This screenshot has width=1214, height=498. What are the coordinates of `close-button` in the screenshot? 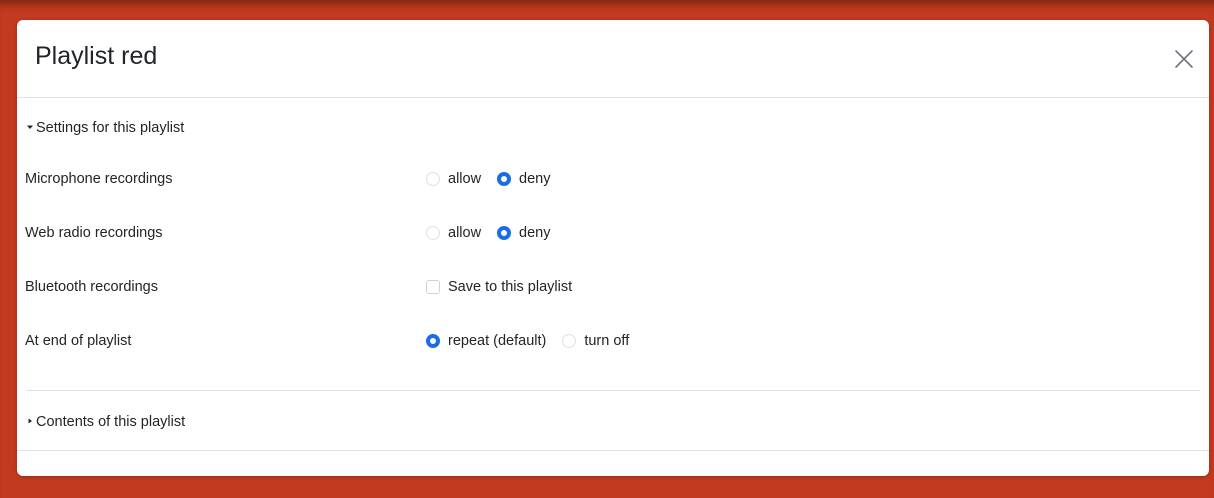 It's located at (1184, 59).